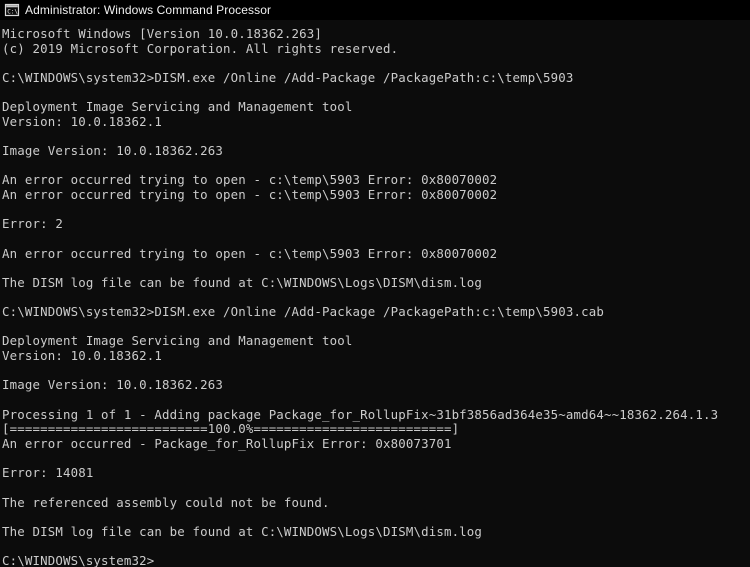 This screenshot has height=567, width=750. I want to click on text-cursor, so click(158, 560).